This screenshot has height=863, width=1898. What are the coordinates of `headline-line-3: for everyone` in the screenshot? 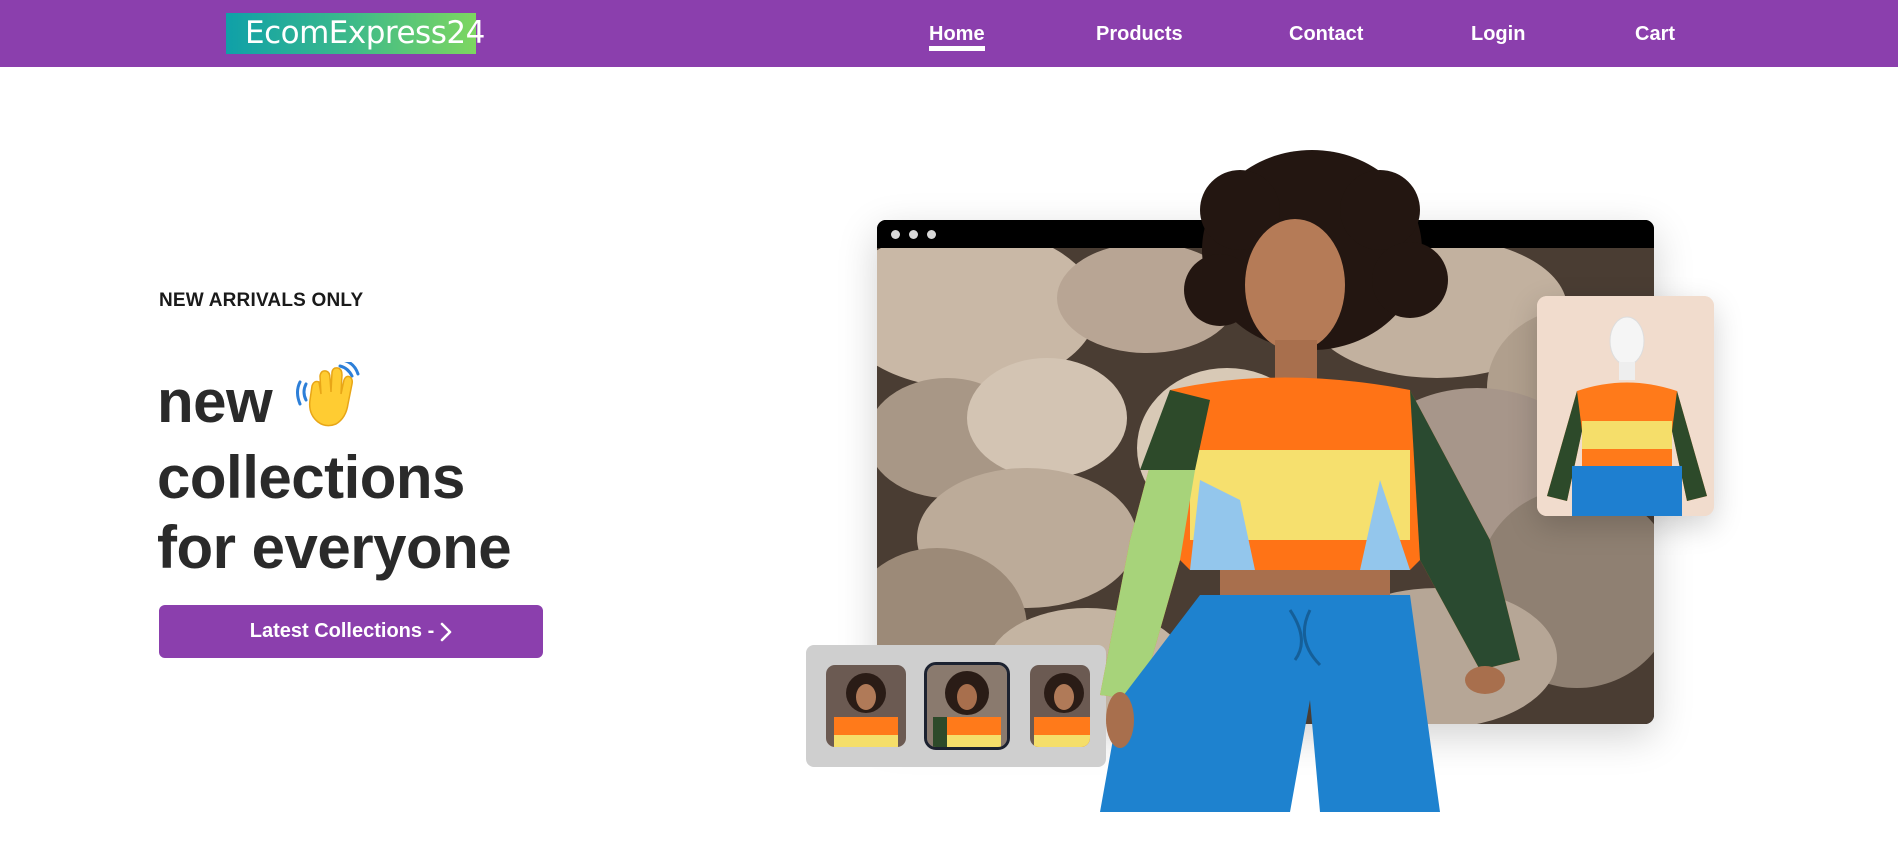 It's located at (334, 547).